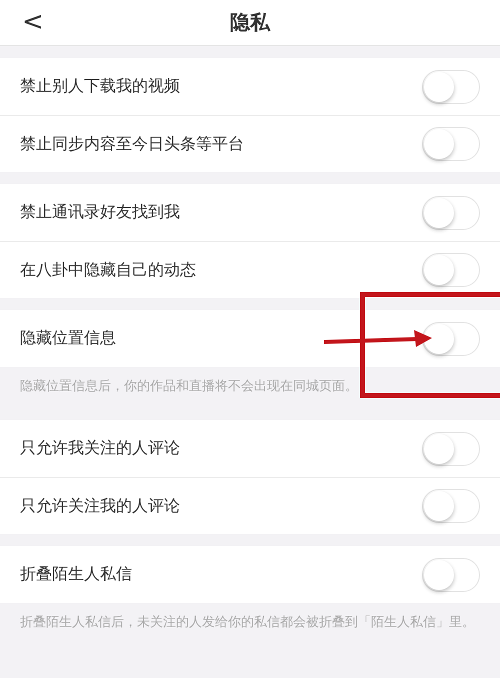  I want to click on setting-note: 隐藏位置信息后，你的作品和直播将不会出现在同城页面。, so click(189, 387).